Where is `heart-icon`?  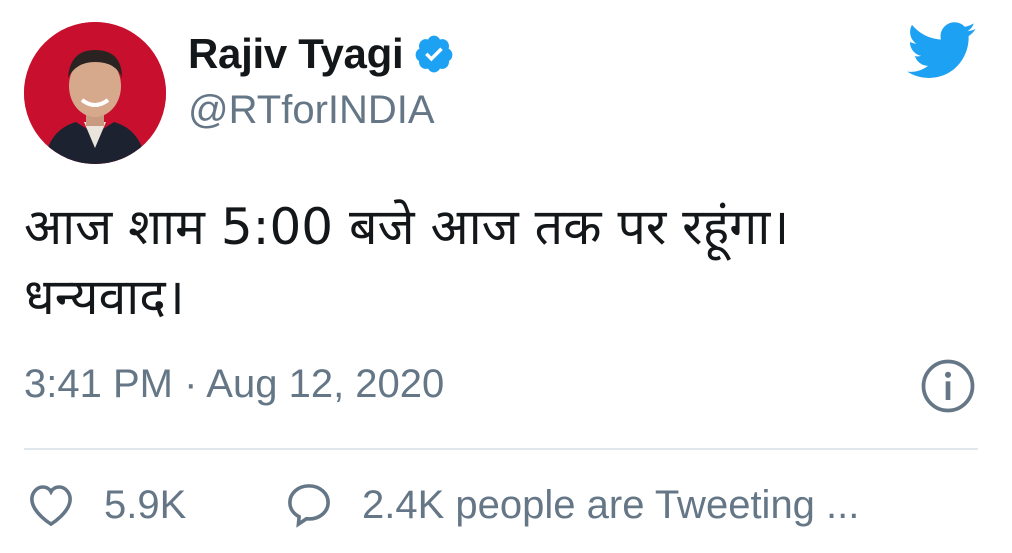
heart-icon is located at coordinates (51, 506).